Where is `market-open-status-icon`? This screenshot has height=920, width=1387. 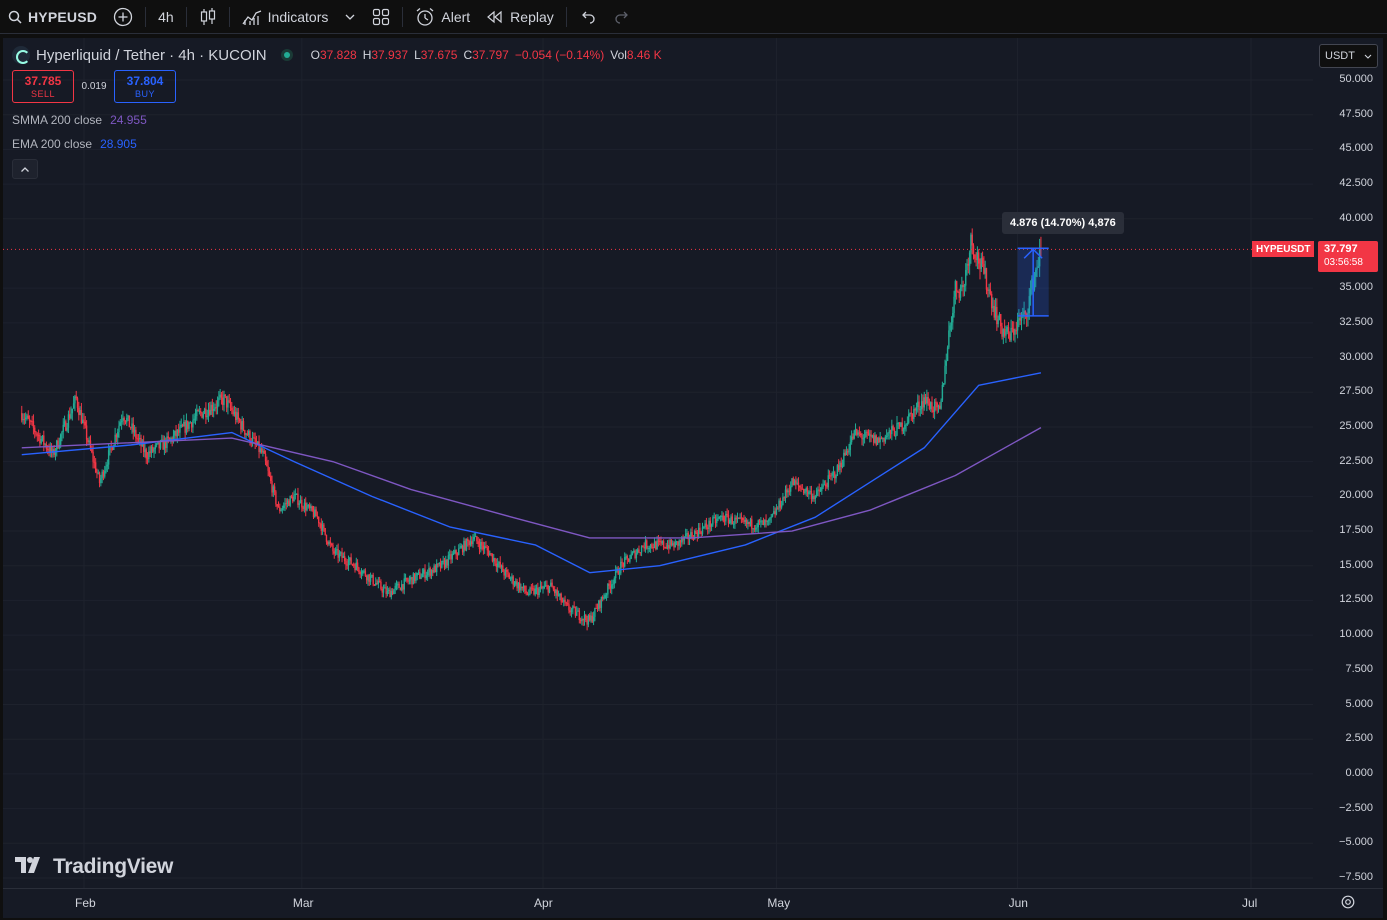 market-open-status-icon is located at coordinates (286, 55).